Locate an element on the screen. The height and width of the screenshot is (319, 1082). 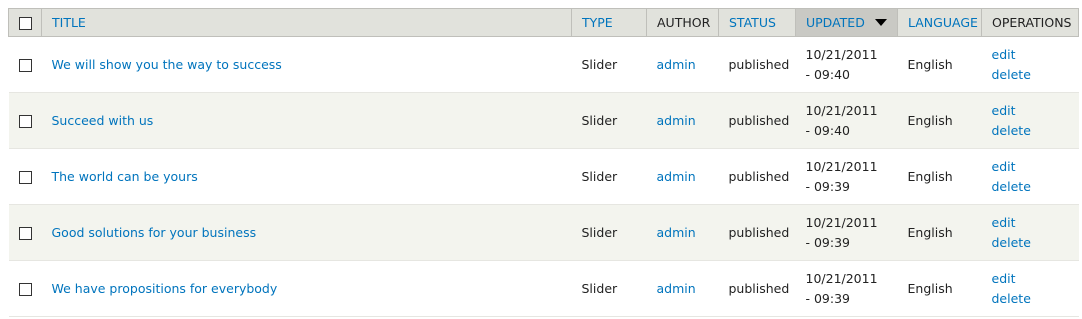
header-operations: Operations is located at coordinates (1030, 22).